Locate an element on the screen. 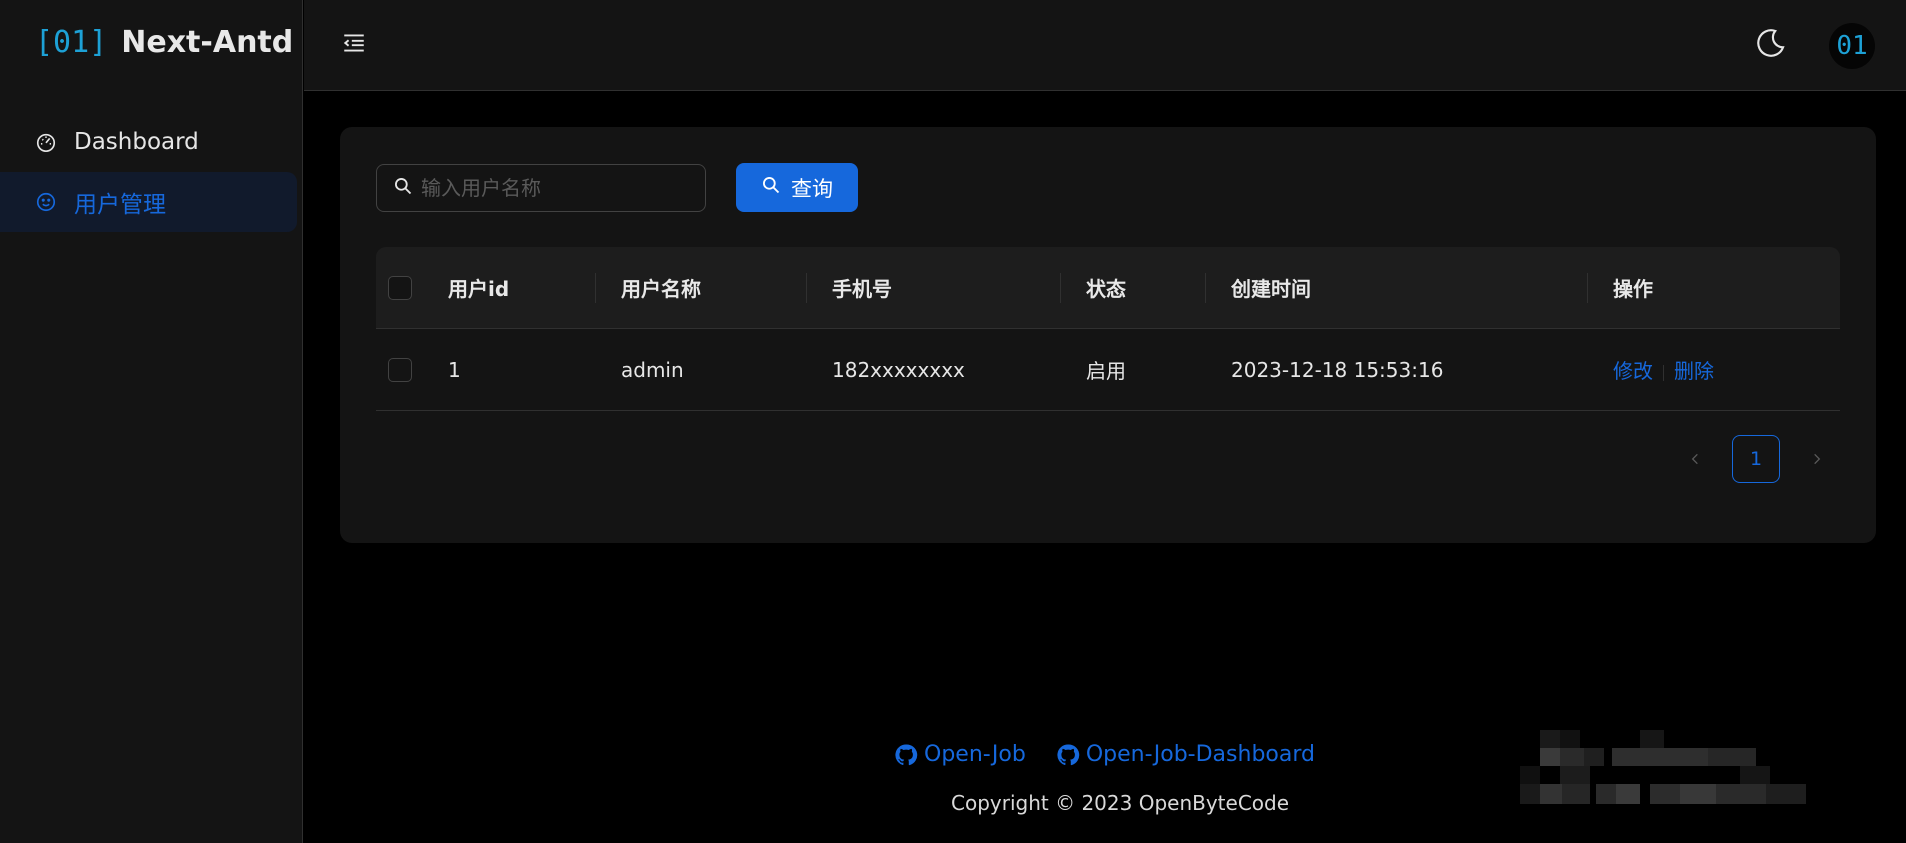 This screenshot has width=1906, height=843. column-header-phone: 手机号 is located at coordinates (862, 287).